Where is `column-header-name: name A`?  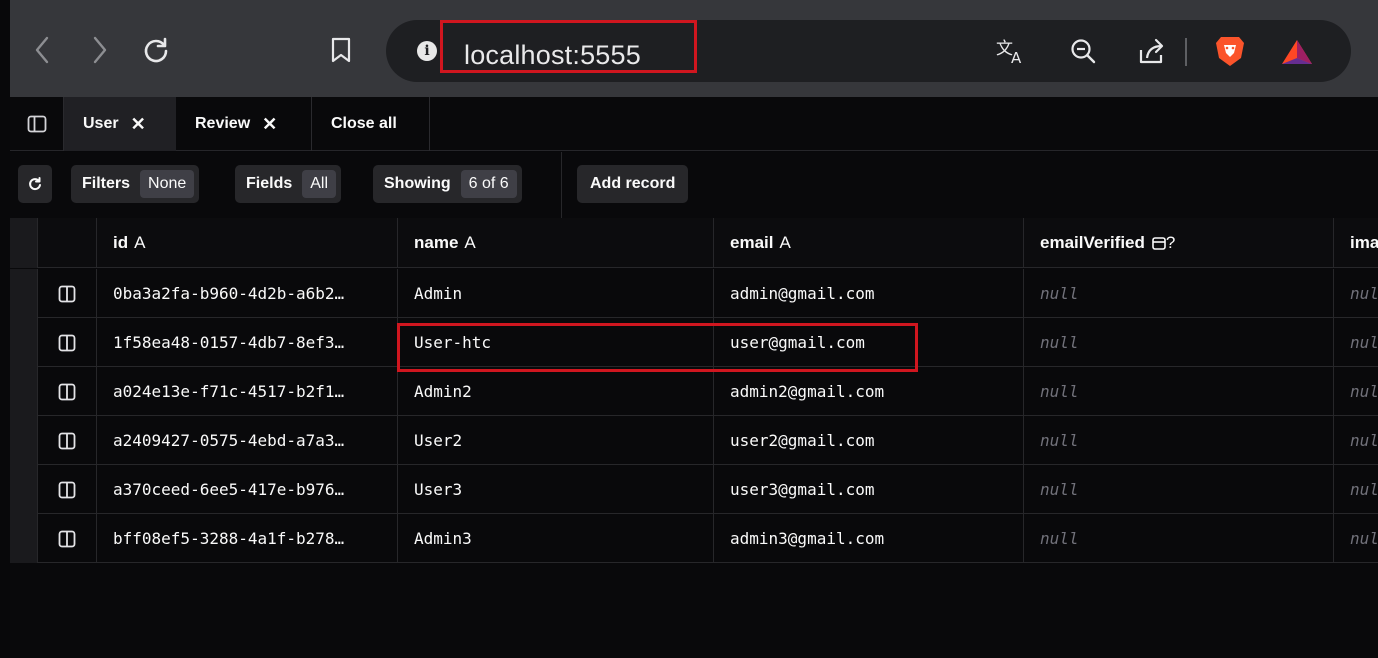
column-header-name: name A is located at coordinates (556, 243).